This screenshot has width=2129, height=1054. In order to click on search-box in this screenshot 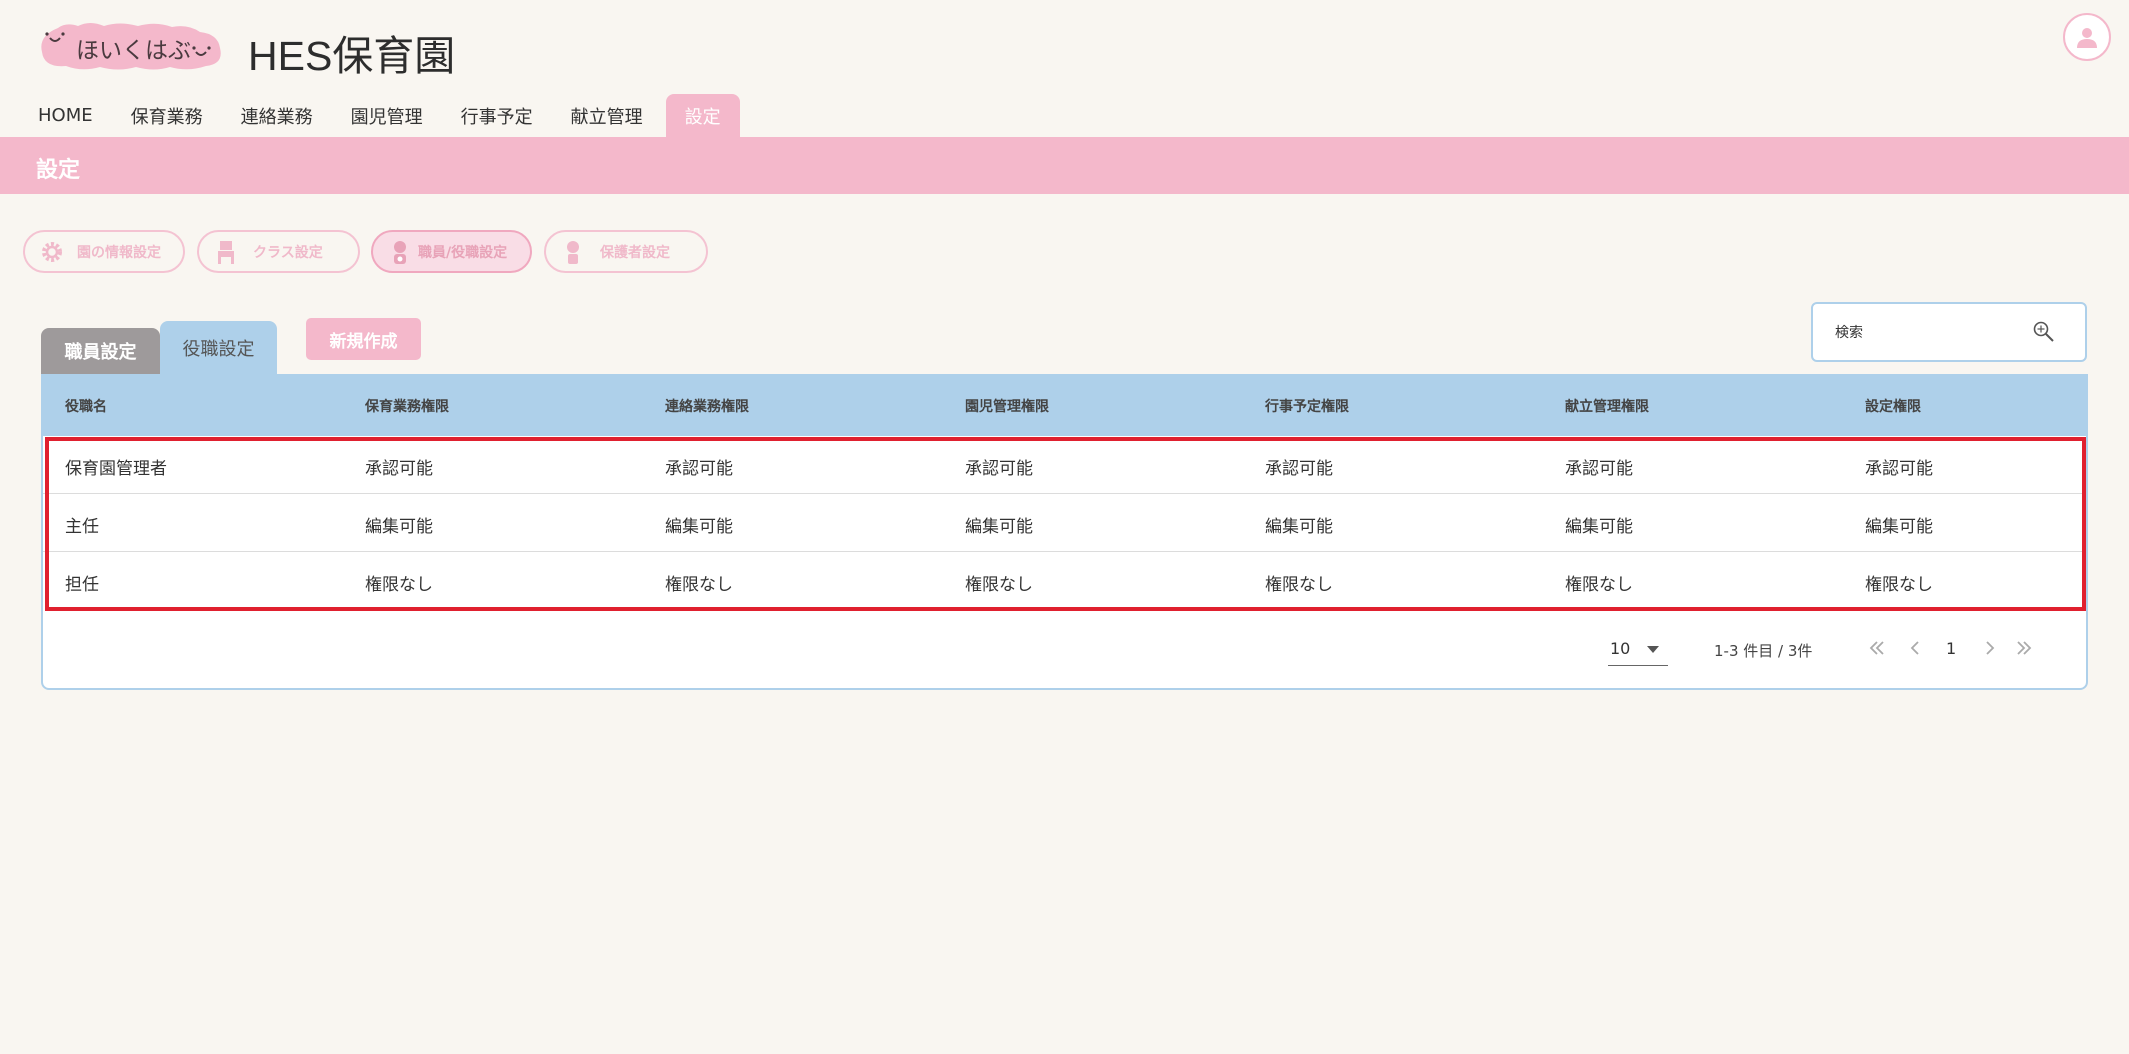, I will do `click(1949, 332)`.